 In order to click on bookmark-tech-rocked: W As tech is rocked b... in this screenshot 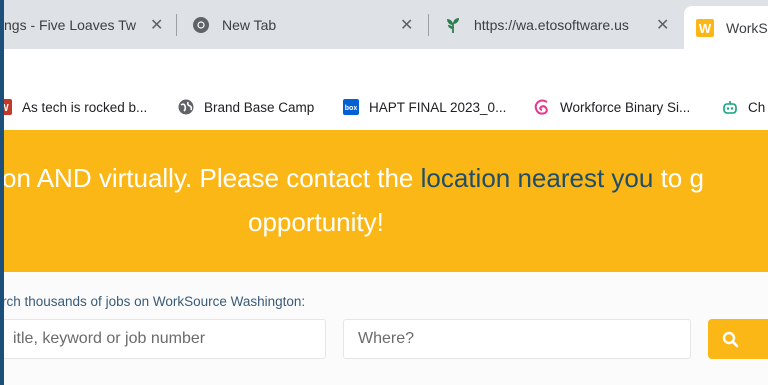, I will do `click(75, 107)`.